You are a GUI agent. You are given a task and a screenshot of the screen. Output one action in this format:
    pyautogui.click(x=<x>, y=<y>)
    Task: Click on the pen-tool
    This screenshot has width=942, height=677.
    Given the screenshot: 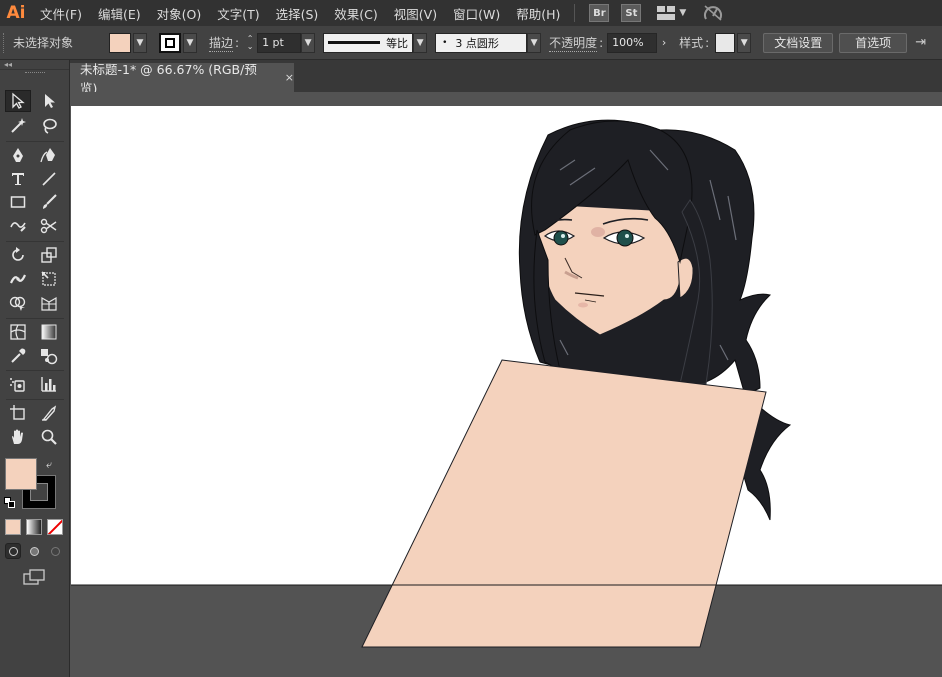 What is the action you would take?
    pyautogui.click(x=18, y=155)
    